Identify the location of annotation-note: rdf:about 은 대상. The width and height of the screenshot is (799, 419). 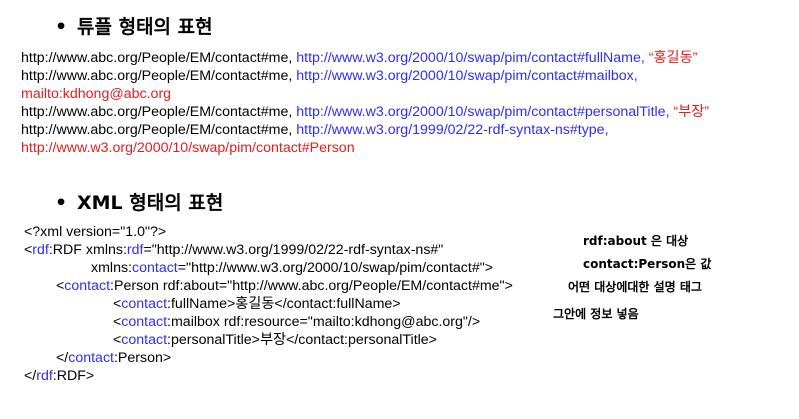
(636, 241).